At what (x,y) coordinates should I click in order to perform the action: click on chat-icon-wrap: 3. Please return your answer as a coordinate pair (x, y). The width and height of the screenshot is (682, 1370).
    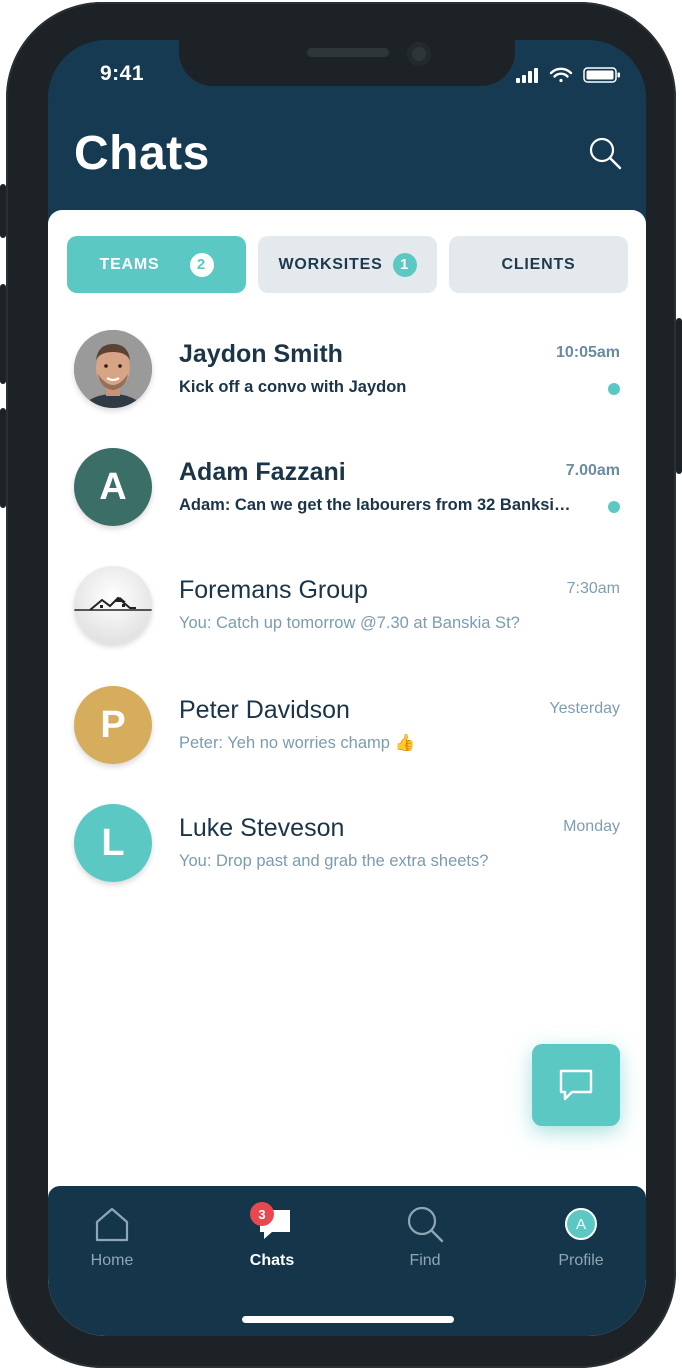
    Looking at the image, I should click on (271, 1223).